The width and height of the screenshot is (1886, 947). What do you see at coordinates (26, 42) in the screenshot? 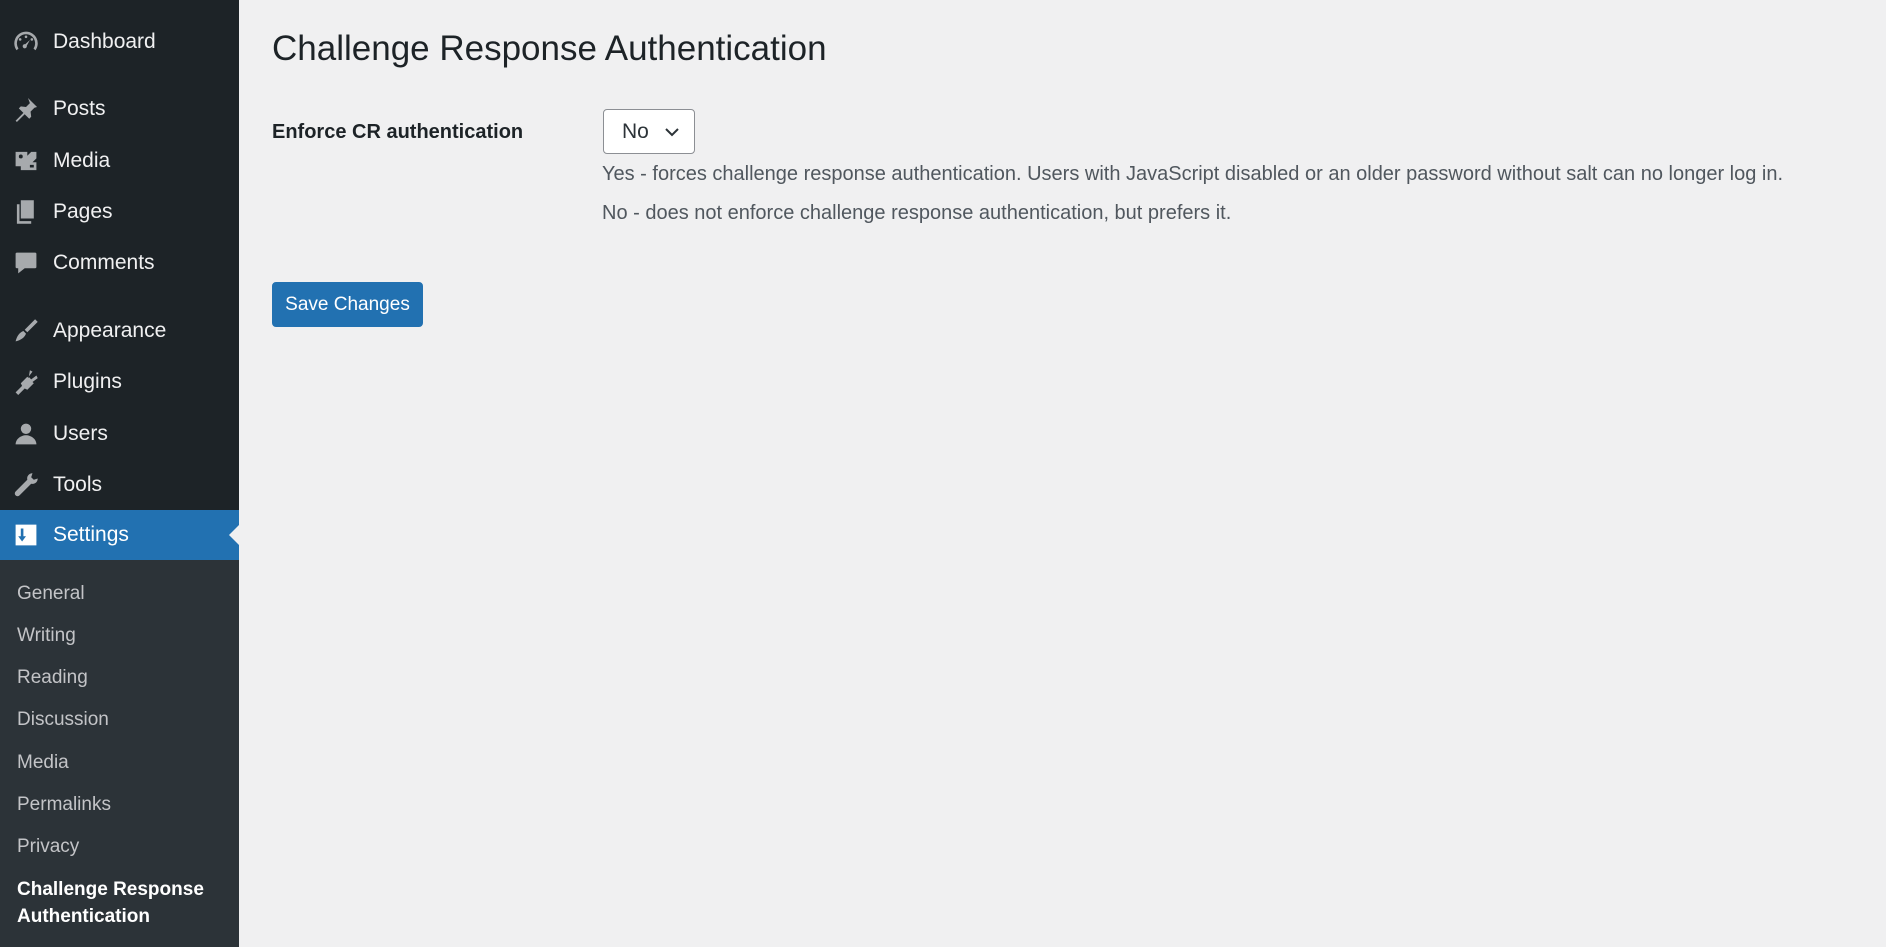
I see `dashboard-icon` at bounding box center [26, 42].